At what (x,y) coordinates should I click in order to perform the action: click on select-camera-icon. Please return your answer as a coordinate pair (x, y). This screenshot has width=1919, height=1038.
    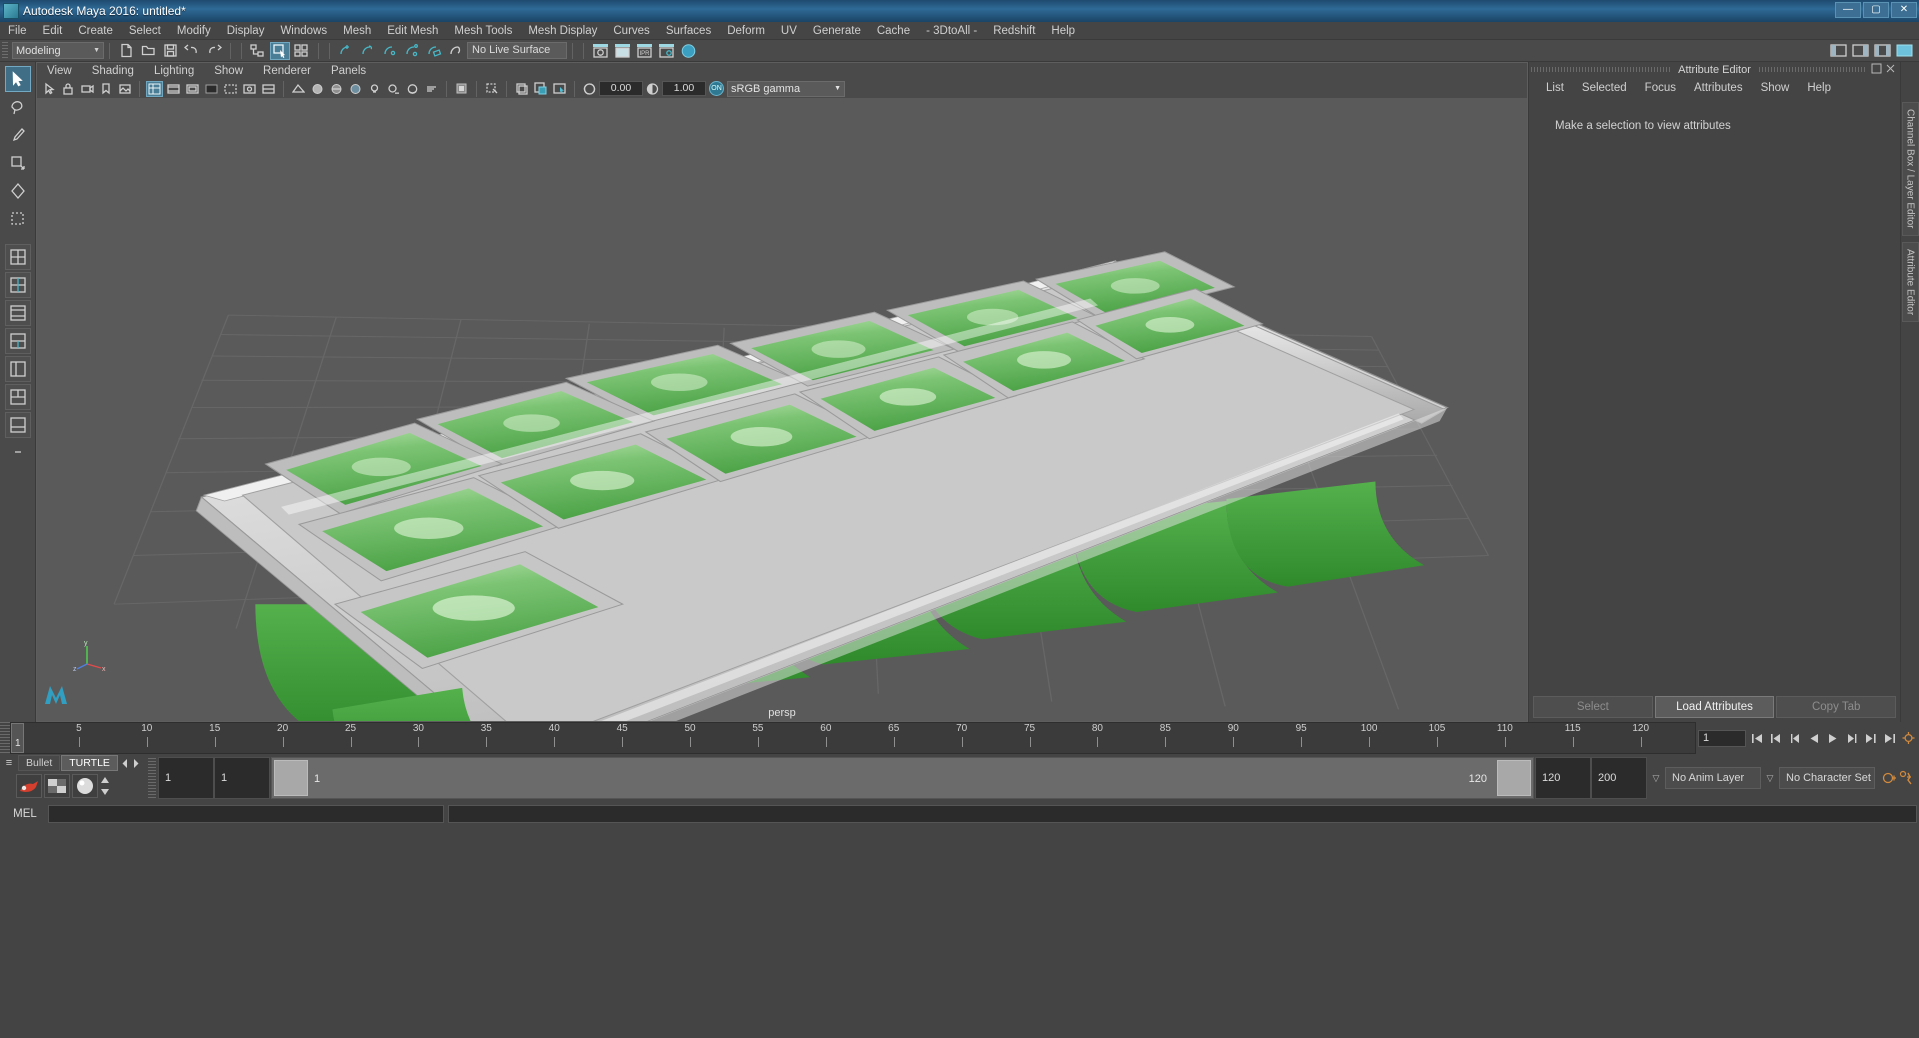
    Looking at the image, I should click on (48, 89).